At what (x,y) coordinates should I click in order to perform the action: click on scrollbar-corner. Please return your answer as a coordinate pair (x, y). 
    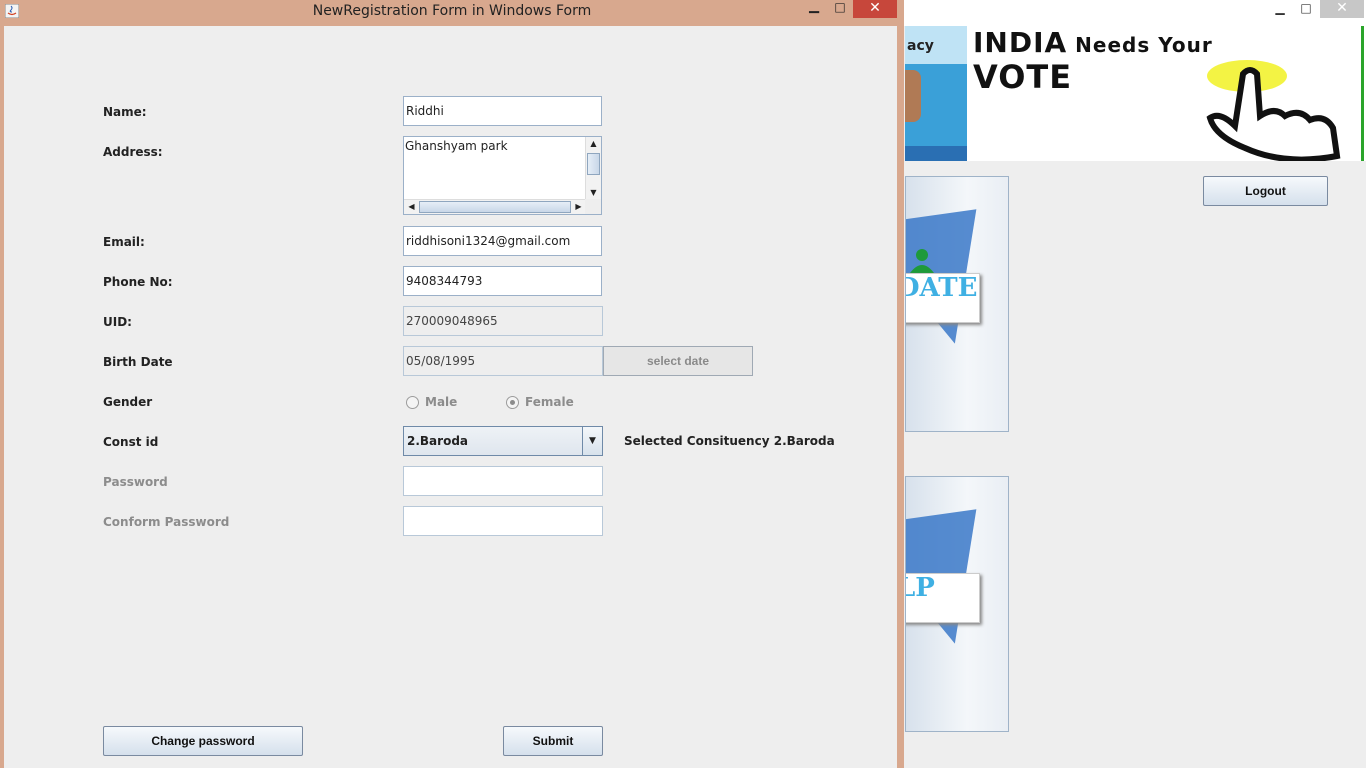
    Looking at the image, I should click on (593, 206).